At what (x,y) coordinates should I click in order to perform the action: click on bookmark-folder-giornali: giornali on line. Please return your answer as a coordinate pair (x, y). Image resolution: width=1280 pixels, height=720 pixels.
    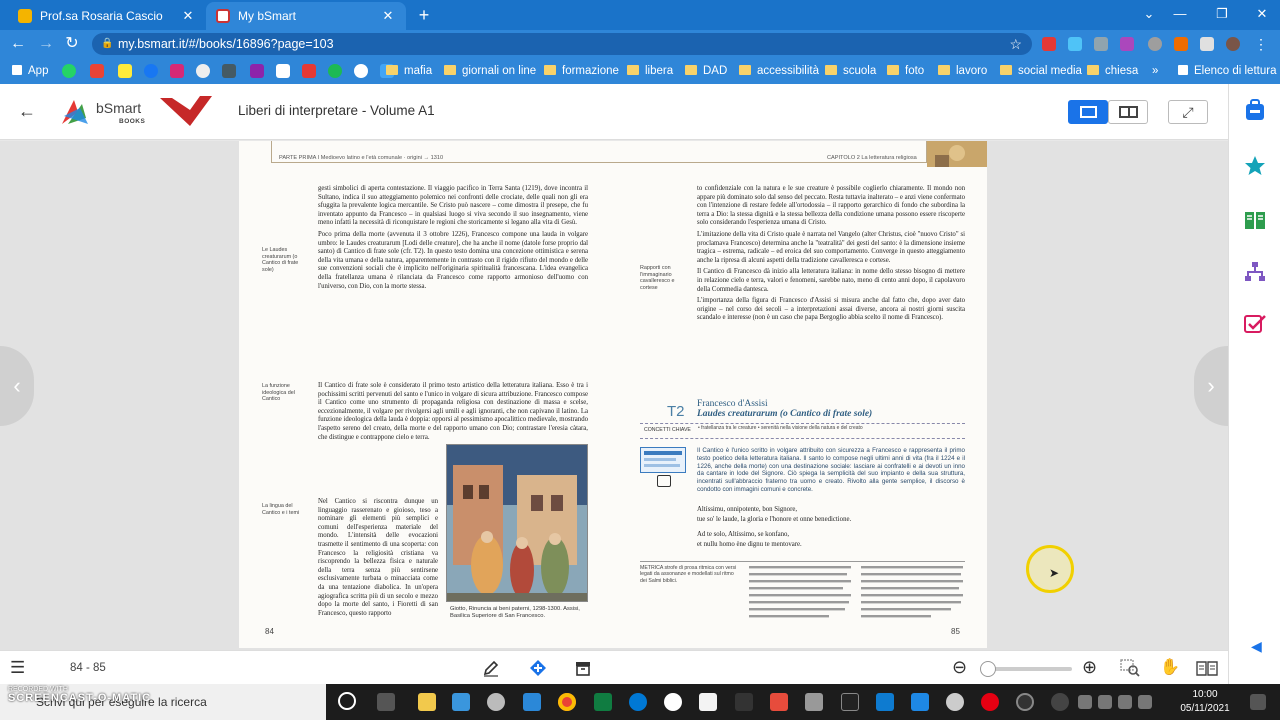
    Looking at the image, I should click on (490, 71).